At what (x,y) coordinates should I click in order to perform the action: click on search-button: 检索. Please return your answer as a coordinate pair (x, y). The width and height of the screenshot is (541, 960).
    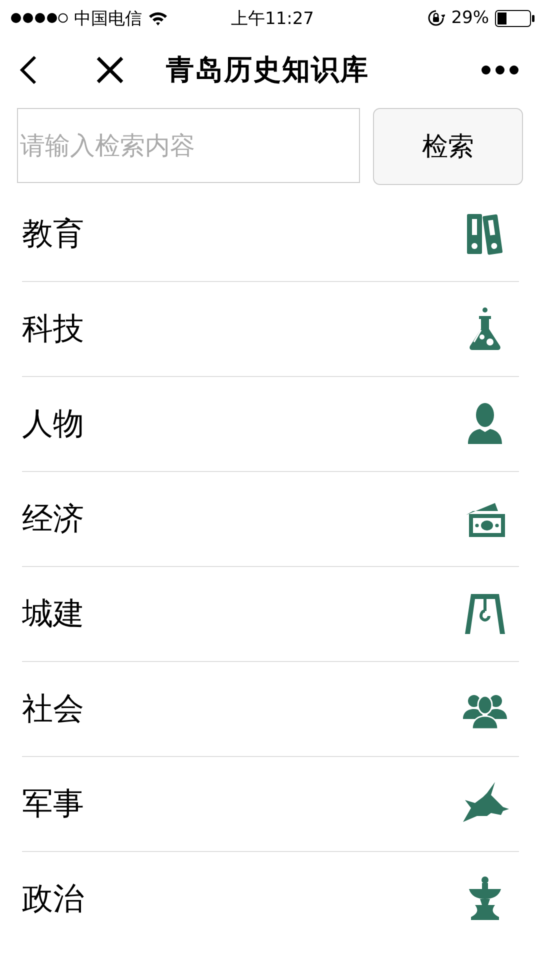
    Looking at the image, I should click on (448, 146).